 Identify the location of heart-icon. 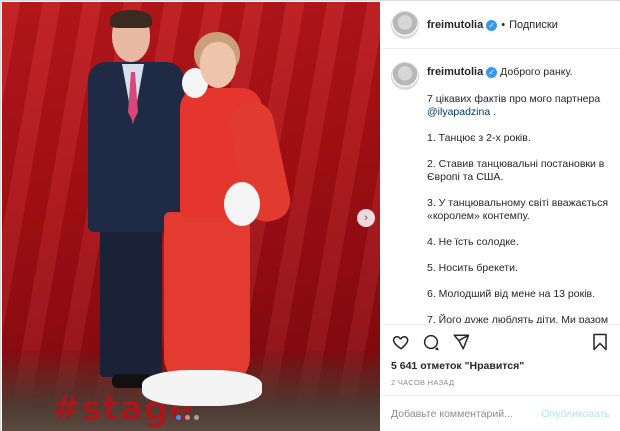
(400, 342).